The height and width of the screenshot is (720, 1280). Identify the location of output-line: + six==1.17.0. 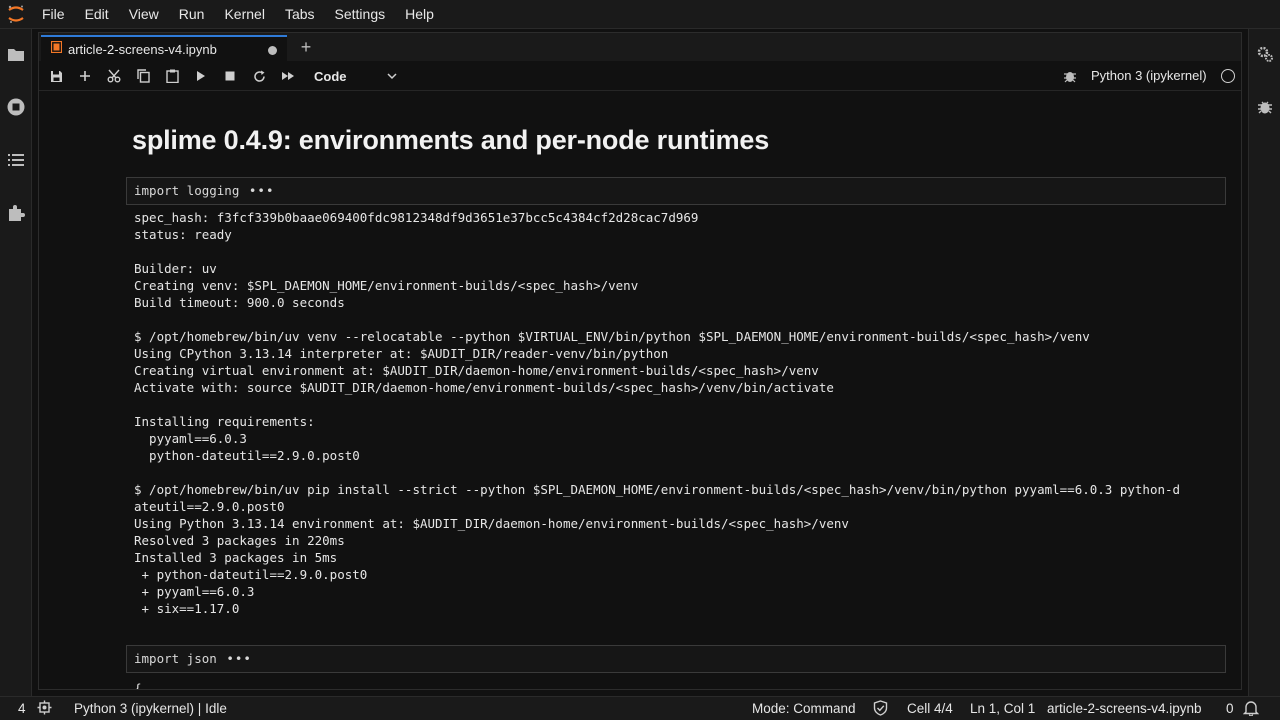
(187, 608).